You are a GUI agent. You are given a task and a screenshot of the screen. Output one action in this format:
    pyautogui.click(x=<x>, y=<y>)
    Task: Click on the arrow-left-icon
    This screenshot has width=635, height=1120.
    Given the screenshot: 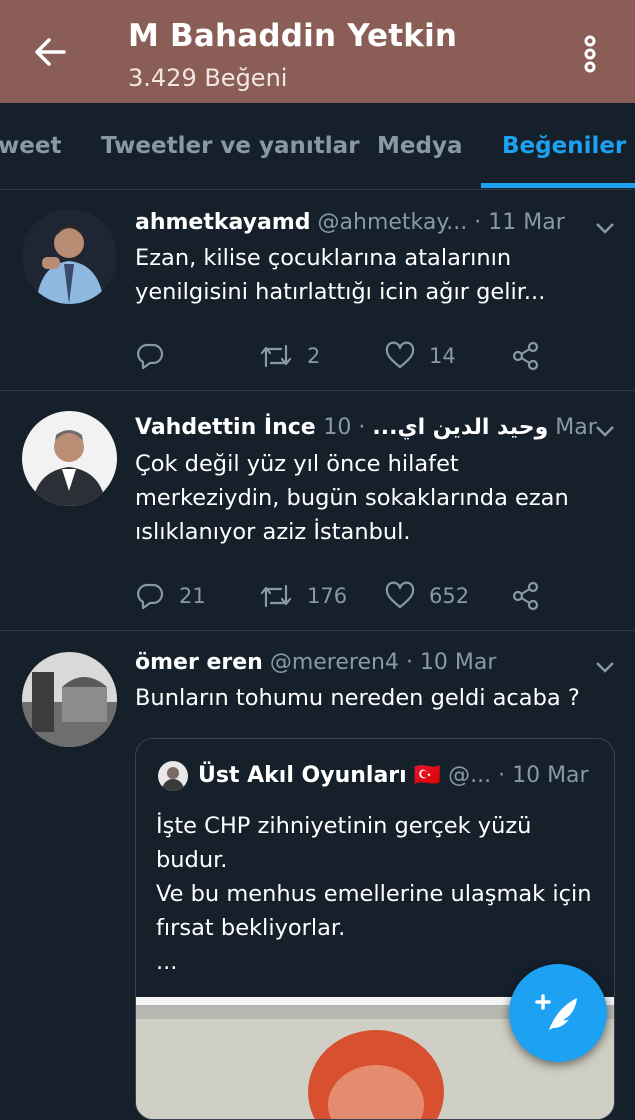 What is the action you would take?
    pyautogui.click(x=50, y=52)
    